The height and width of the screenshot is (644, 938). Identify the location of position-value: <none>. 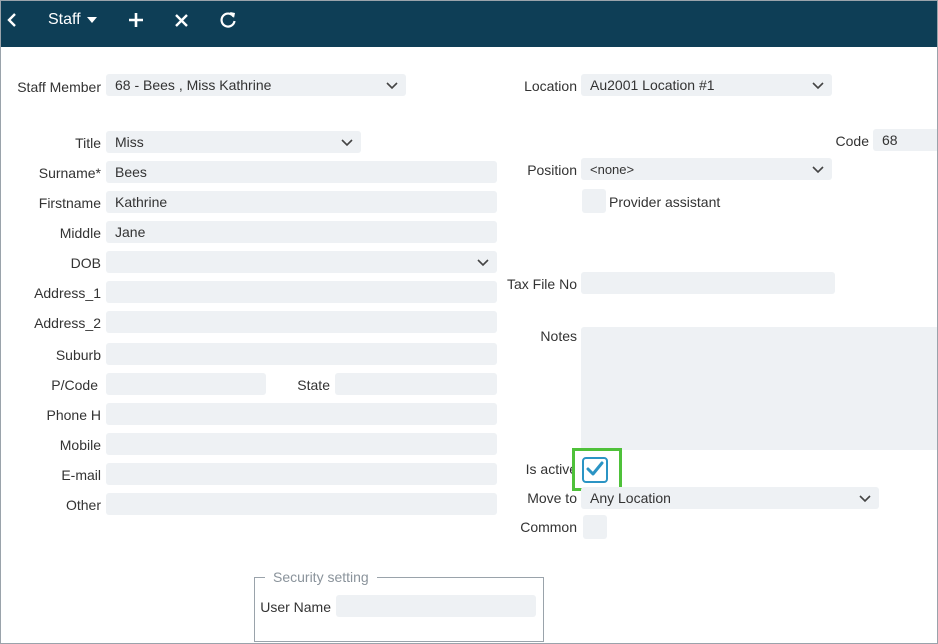
(612, 169).